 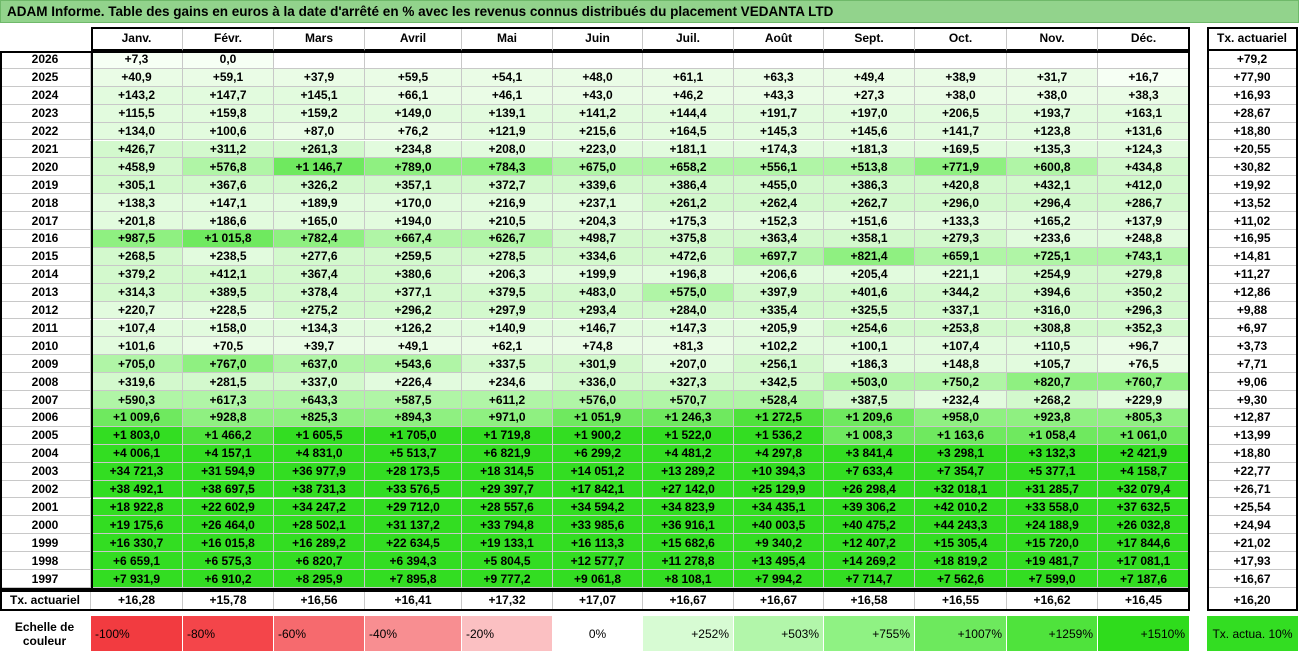 What do you see at coordinates (598, 203) in the screenshot?
I see `table-cell: +237,1` at bounding box center [598, 203].